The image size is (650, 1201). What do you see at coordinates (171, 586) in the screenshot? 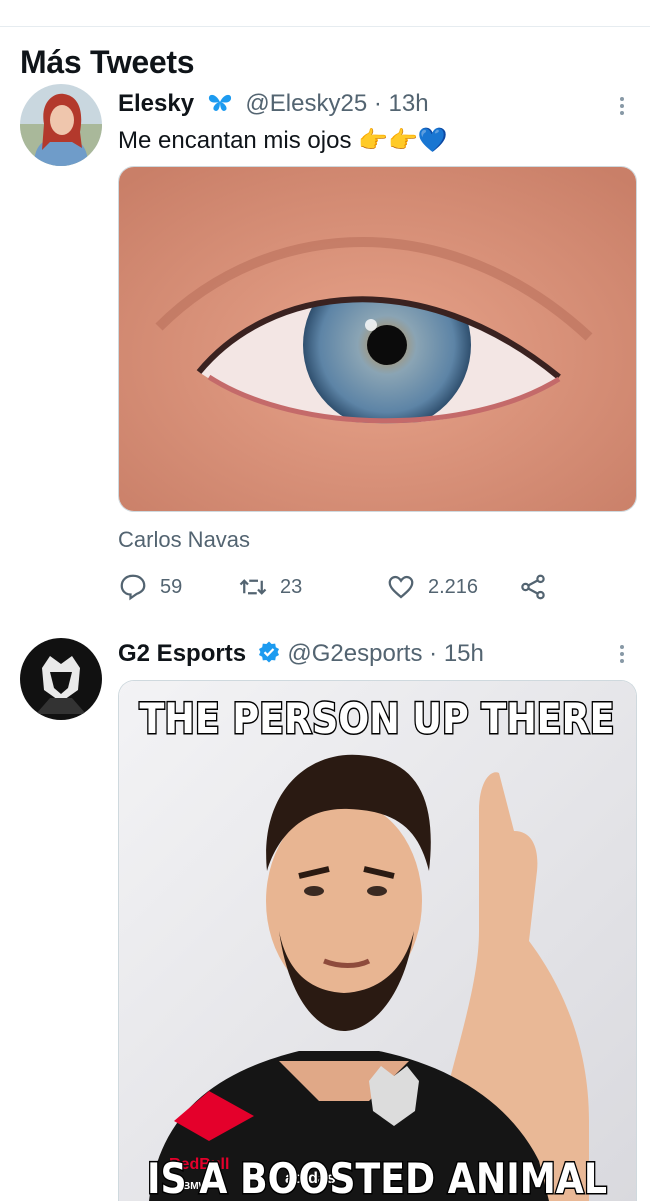
I see `reply-count: 59` at bounding box center [171, 586].